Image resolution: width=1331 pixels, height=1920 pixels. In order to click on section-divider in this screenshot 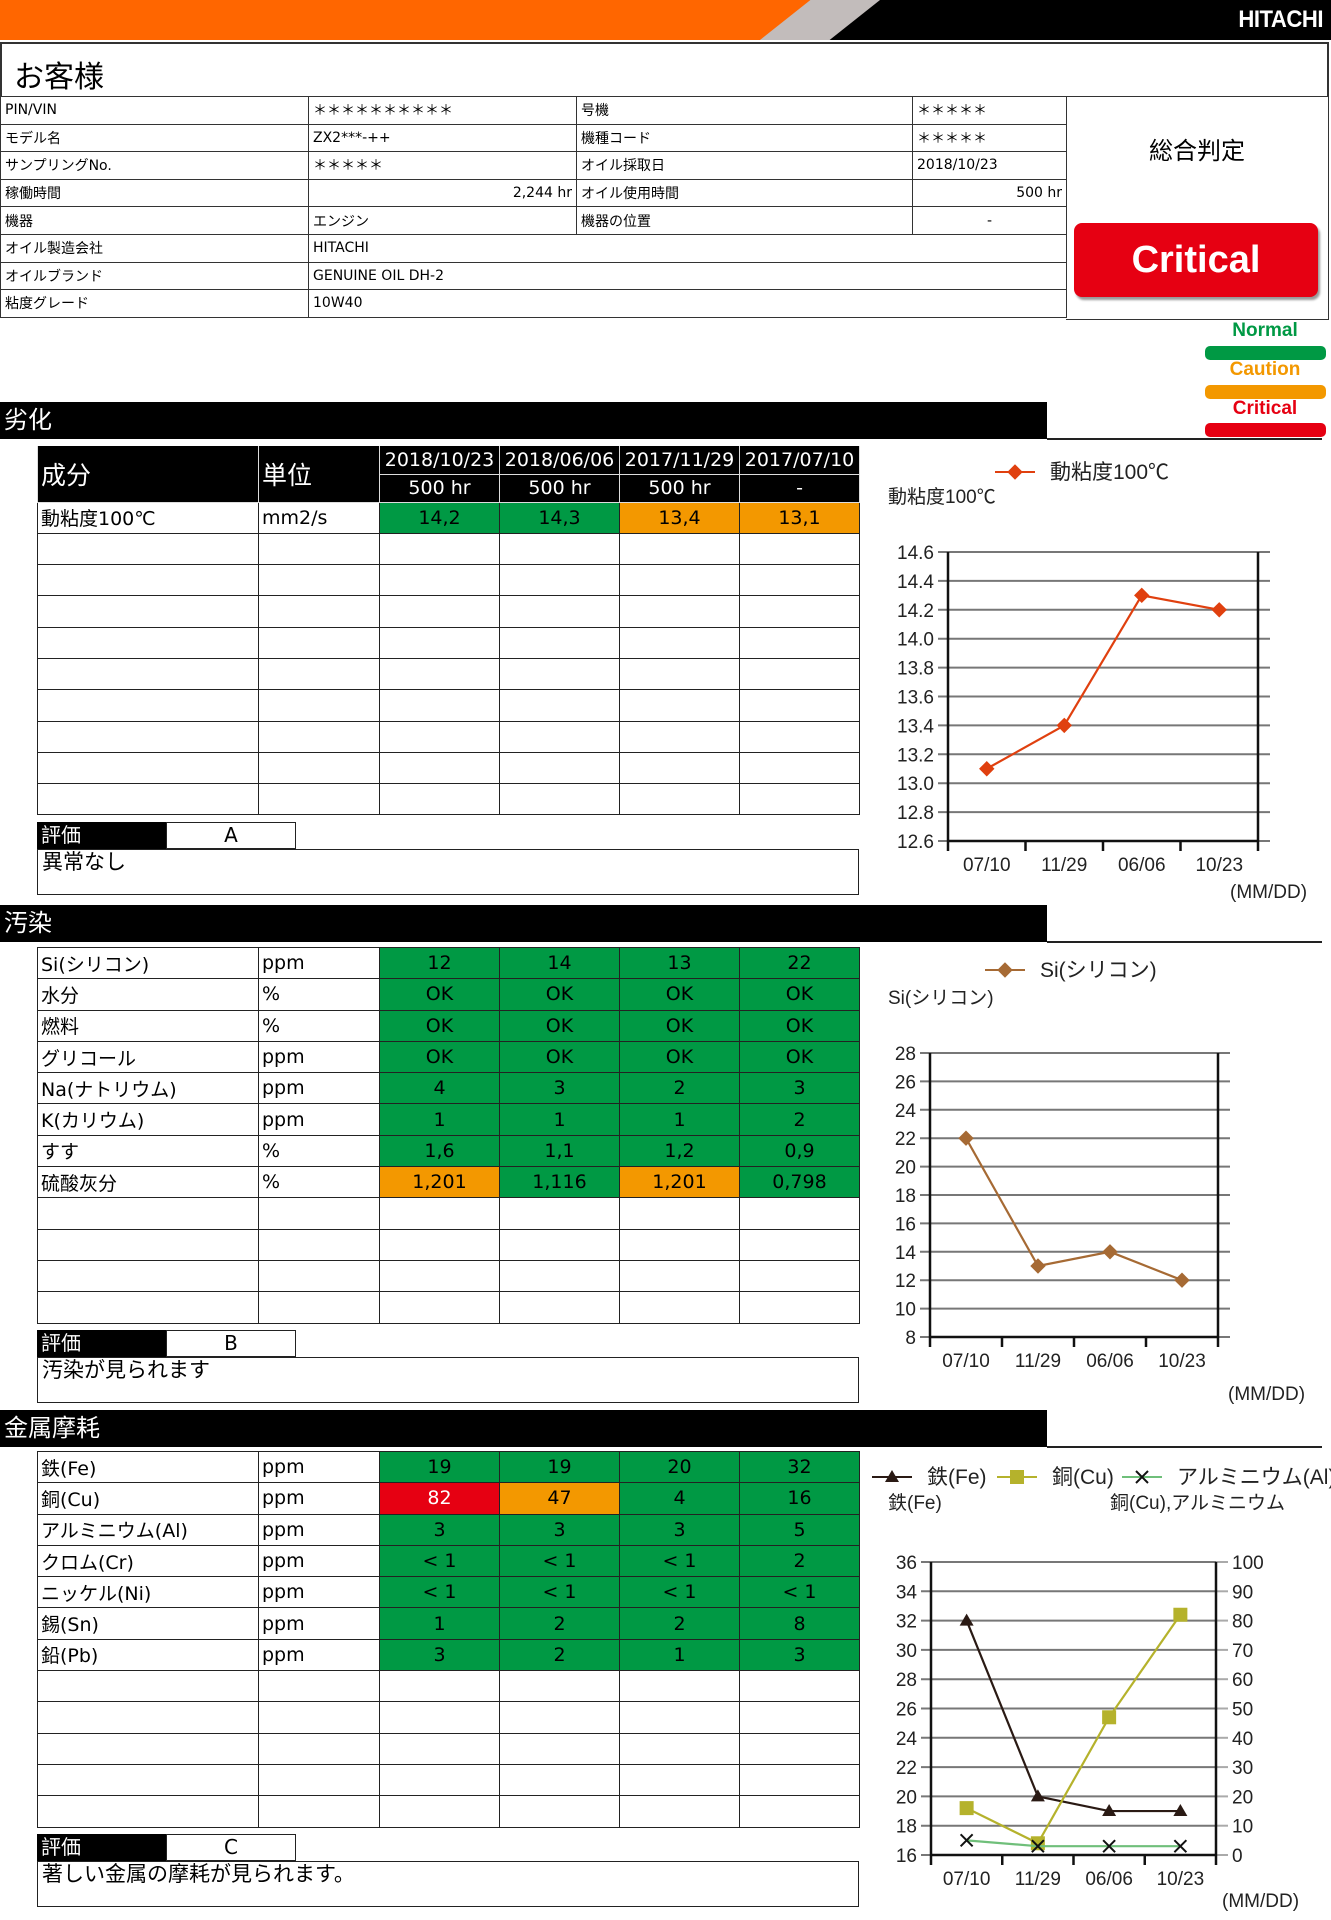, I will do `click(1184, 1447)`.